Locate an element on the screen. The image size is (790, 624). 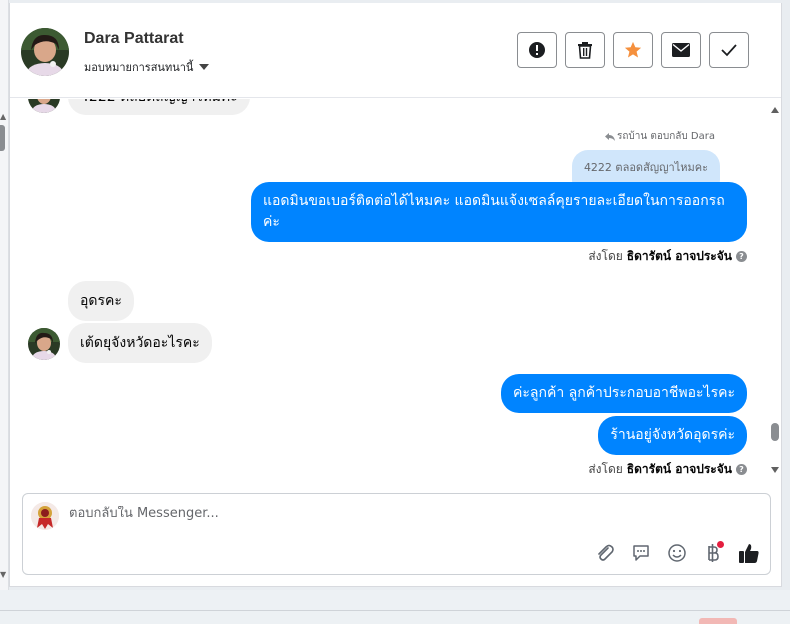
page-bottom-bar is located at coordinates (395, 607).